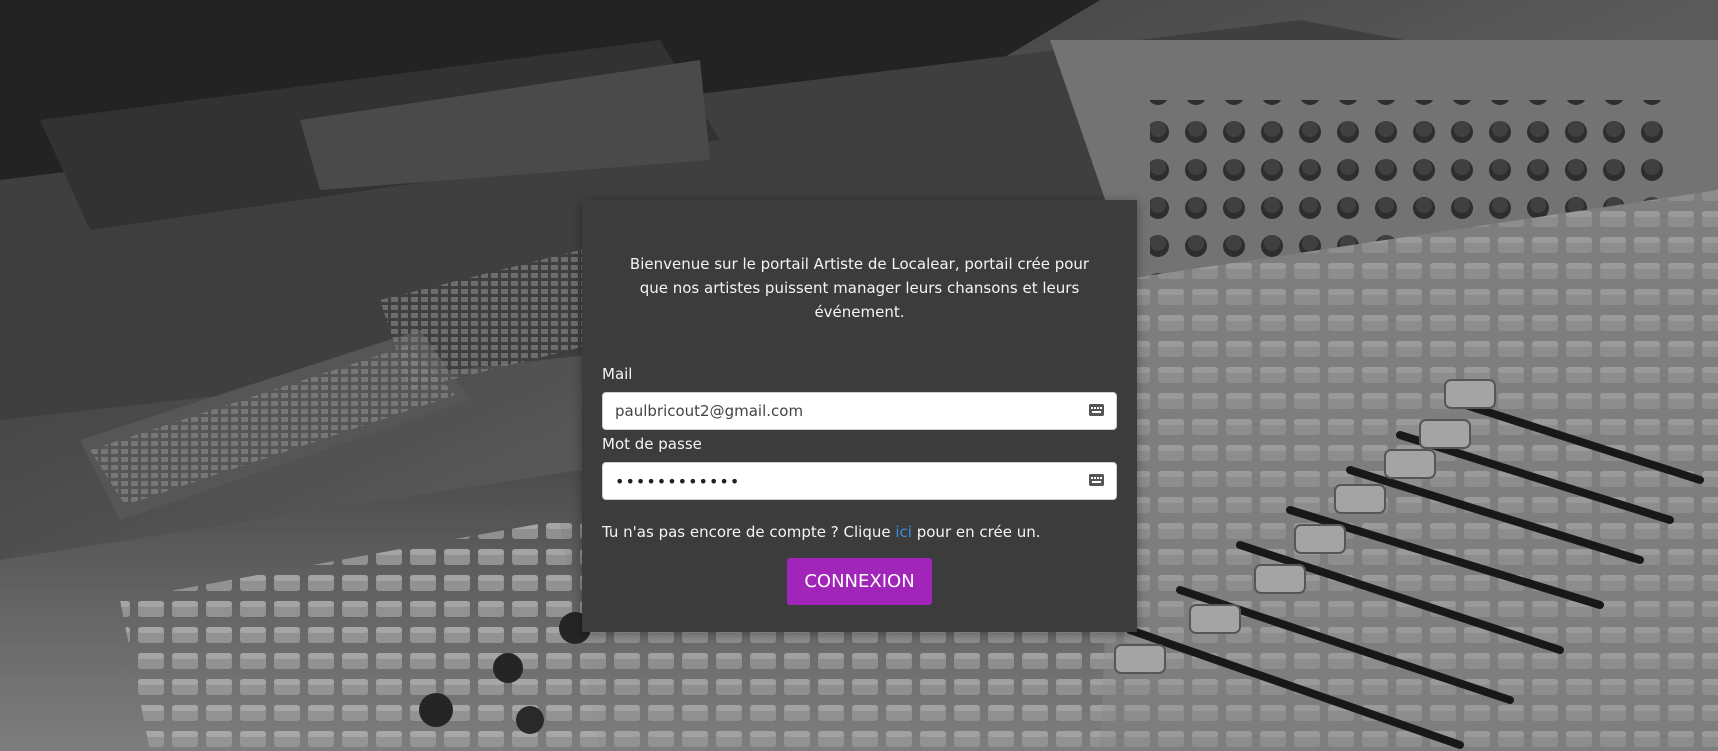  What do you see at coordinates (652, 444) in the screenshot?
I see `password-label: Mot de passe` at bounding box center [652, 444].